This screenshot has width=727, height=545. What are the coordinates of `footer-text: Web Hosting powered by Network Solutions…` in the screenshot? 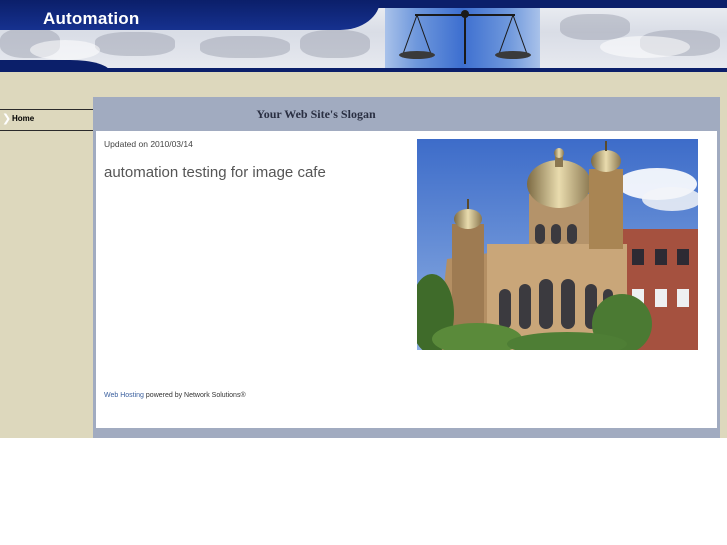 It's located at (175, 395).